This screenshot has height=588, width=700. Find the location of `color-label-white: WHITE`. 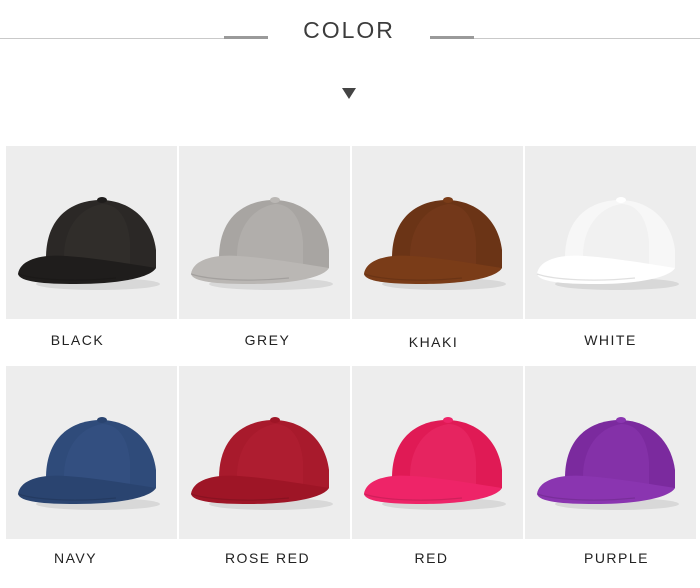

color-label-white: WHITE is located at coordinates (610, 340).